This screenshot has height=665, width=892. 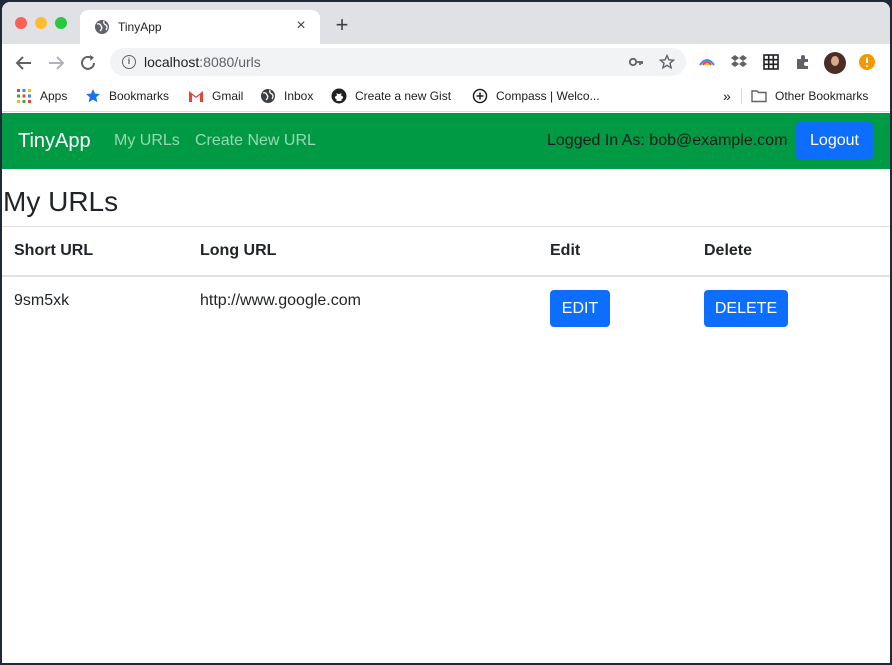 What do you see at coordinates (707, 62) in the screenshot?
I see `rainbow-extension-icon` at bounding box center [707, 62].